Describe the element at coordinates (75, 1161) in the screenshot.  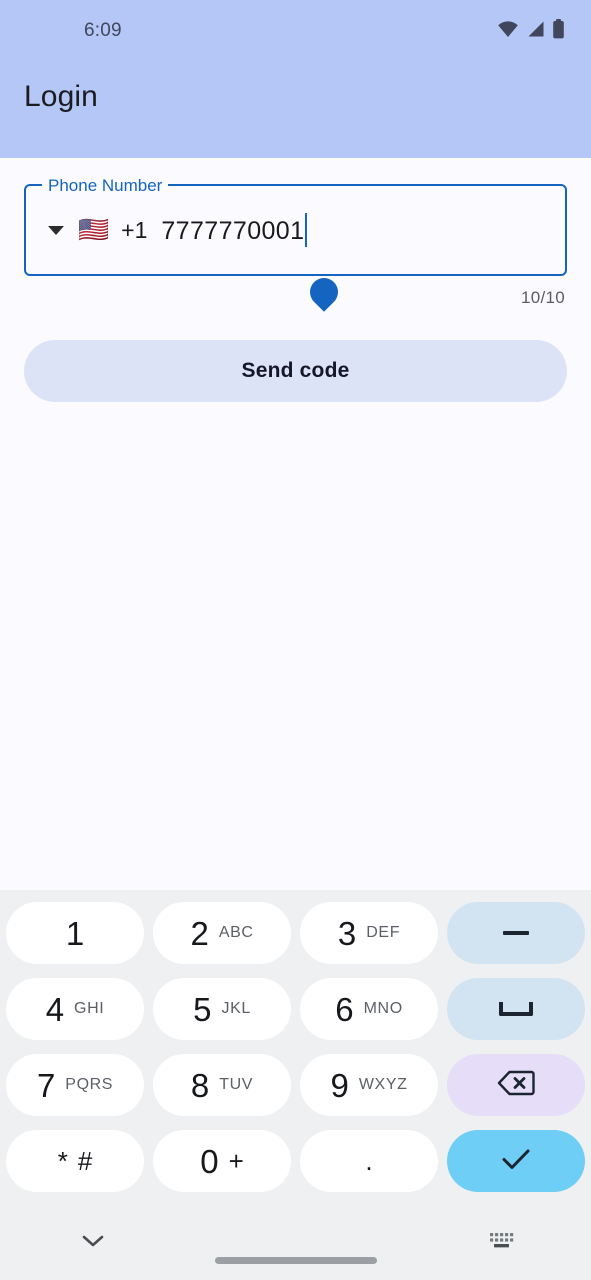
I see `key-star-hash: * #` at that location.